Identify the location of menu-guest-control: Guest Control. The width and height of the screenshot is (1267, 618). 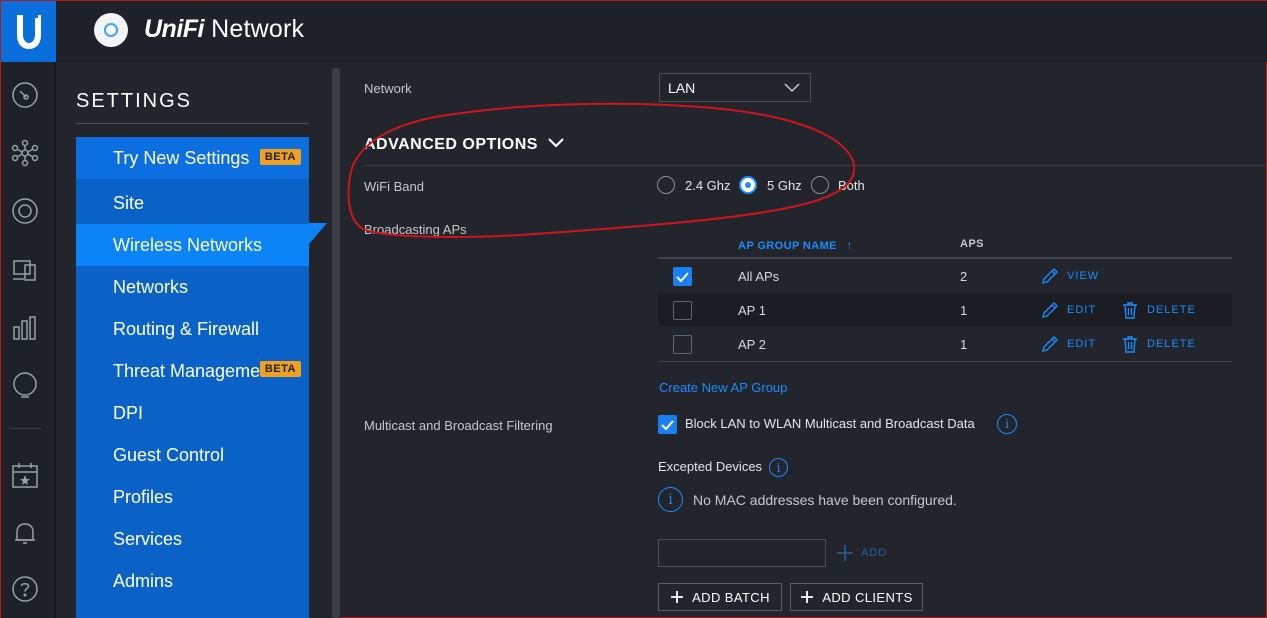
(192, 455).